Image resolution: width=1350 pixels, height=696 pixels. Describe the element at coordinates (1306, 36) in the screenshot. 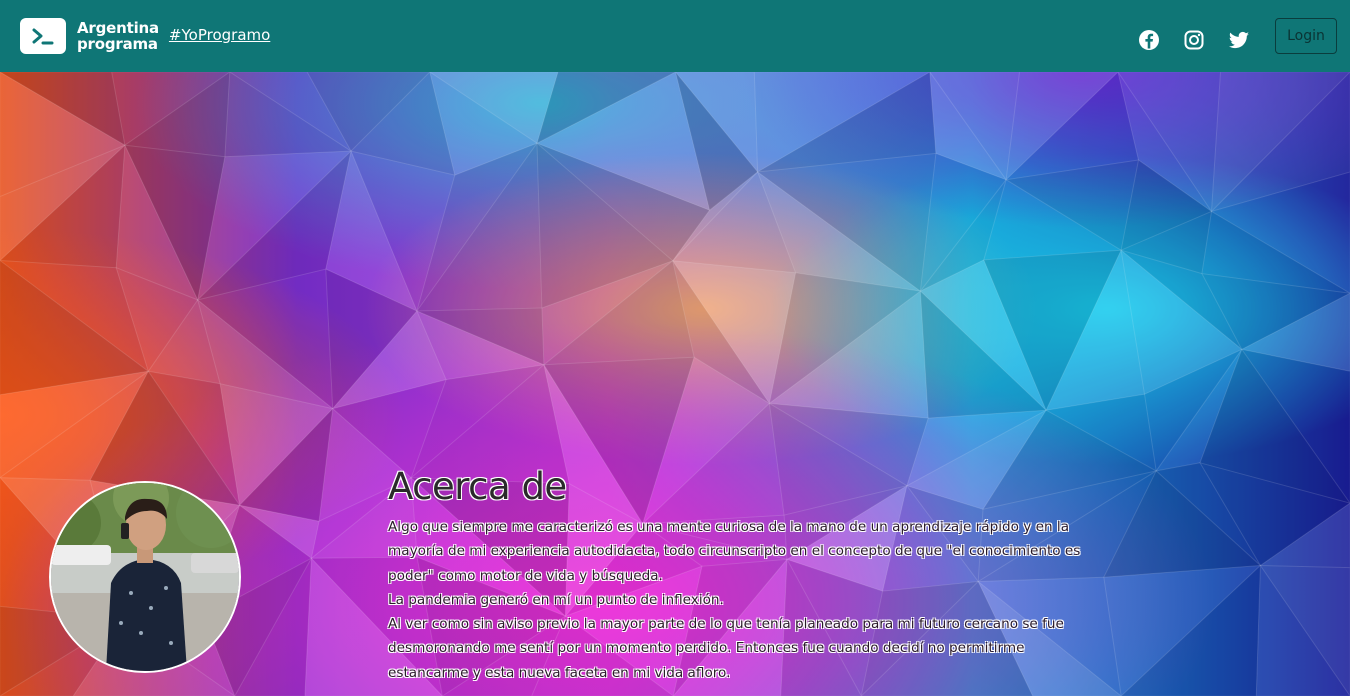

I see `login-button: Login` at that location.